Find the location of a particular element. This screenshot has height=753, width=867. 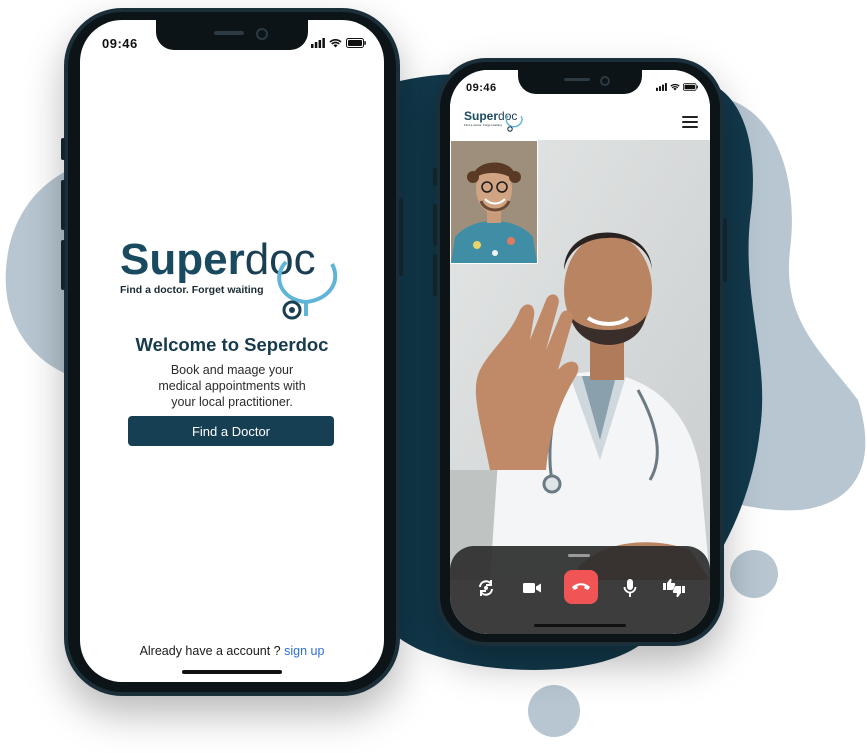

video-camera-icon is located at coordinates (532, 588).